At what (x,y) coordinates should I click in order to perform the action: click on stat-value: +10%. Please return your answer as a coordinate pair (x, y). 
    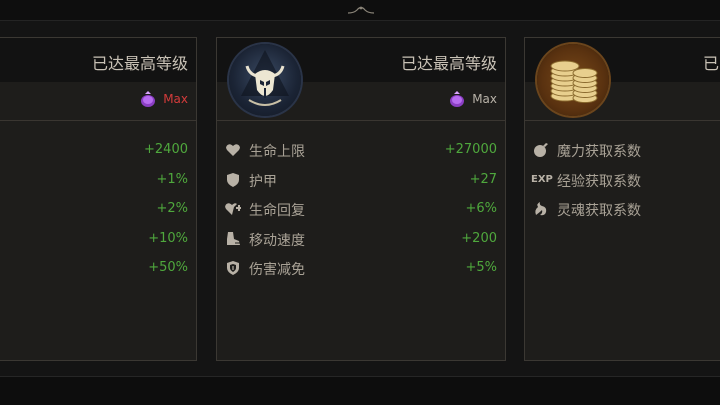
    Looking at the image, I should click on (168, 238).